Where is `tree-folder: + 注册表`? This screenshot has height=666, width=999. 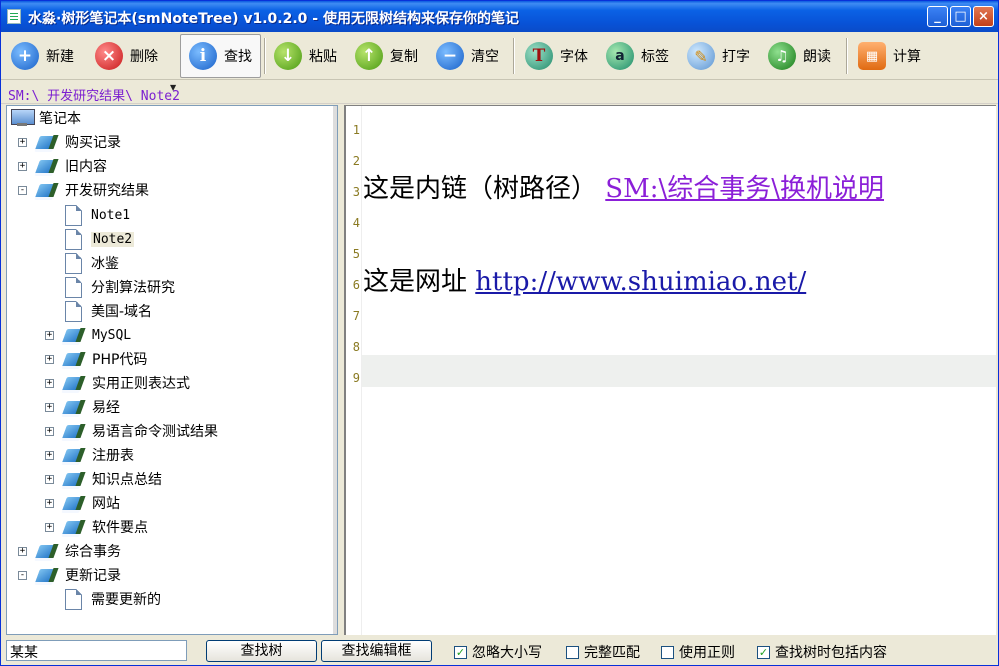 tree-folder: + 注册表 is located at coordinates (89, 455).